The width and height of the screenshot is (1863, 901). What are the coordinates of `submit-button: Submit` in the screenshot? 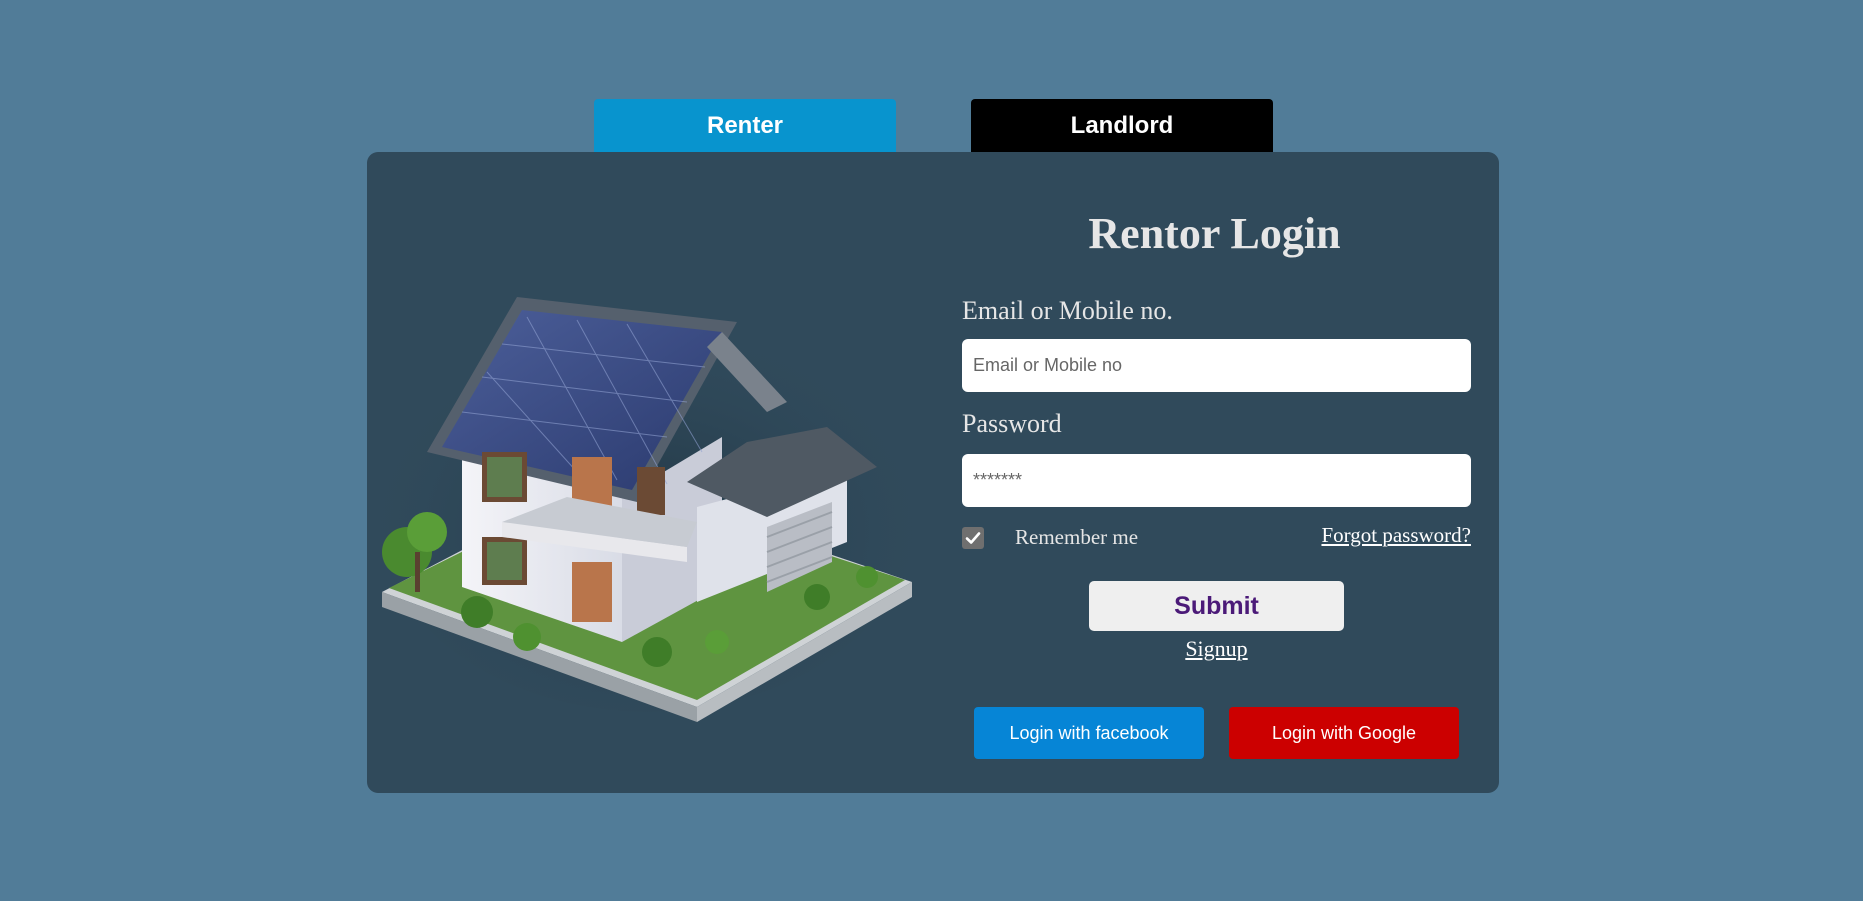 It's located at (1216, 606).